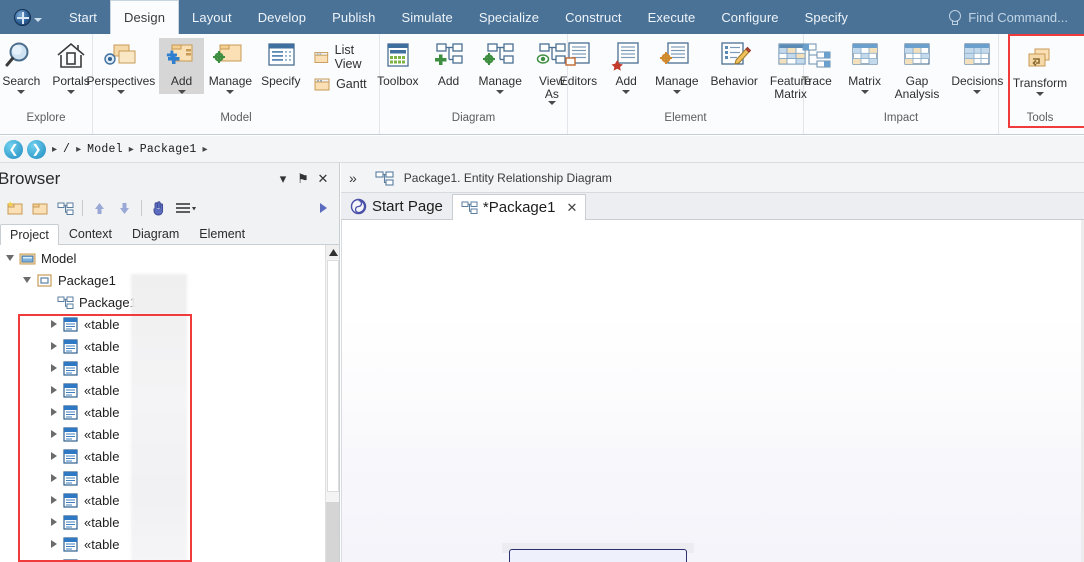  I want to click on perspectives-button: Perspectives, so click(121, 66).